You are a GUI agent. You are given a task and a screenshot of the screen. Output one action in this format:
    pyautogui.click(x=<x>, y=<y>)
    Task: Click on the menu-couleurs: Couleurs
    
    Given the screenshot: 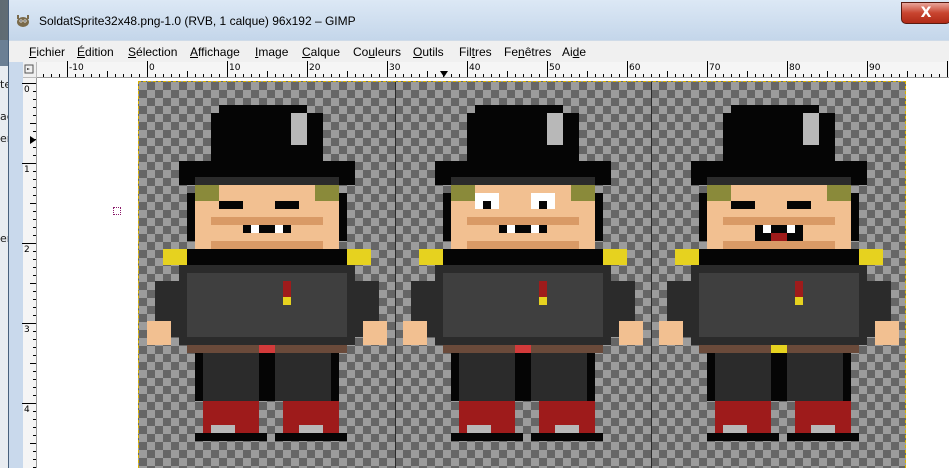 What is the action you would take?
    pyautogui.click(x=377, y=52)
    